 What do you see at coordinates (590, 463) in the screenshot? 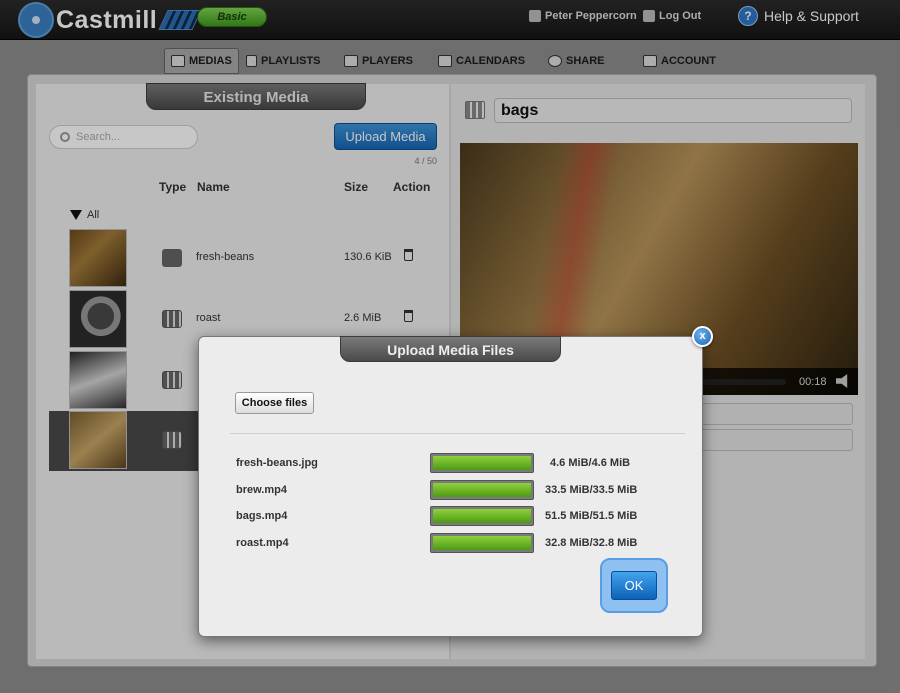
I see `upload-file-size: 4.6 MiB/4.6 MiB` at bounding box center [590, 463].